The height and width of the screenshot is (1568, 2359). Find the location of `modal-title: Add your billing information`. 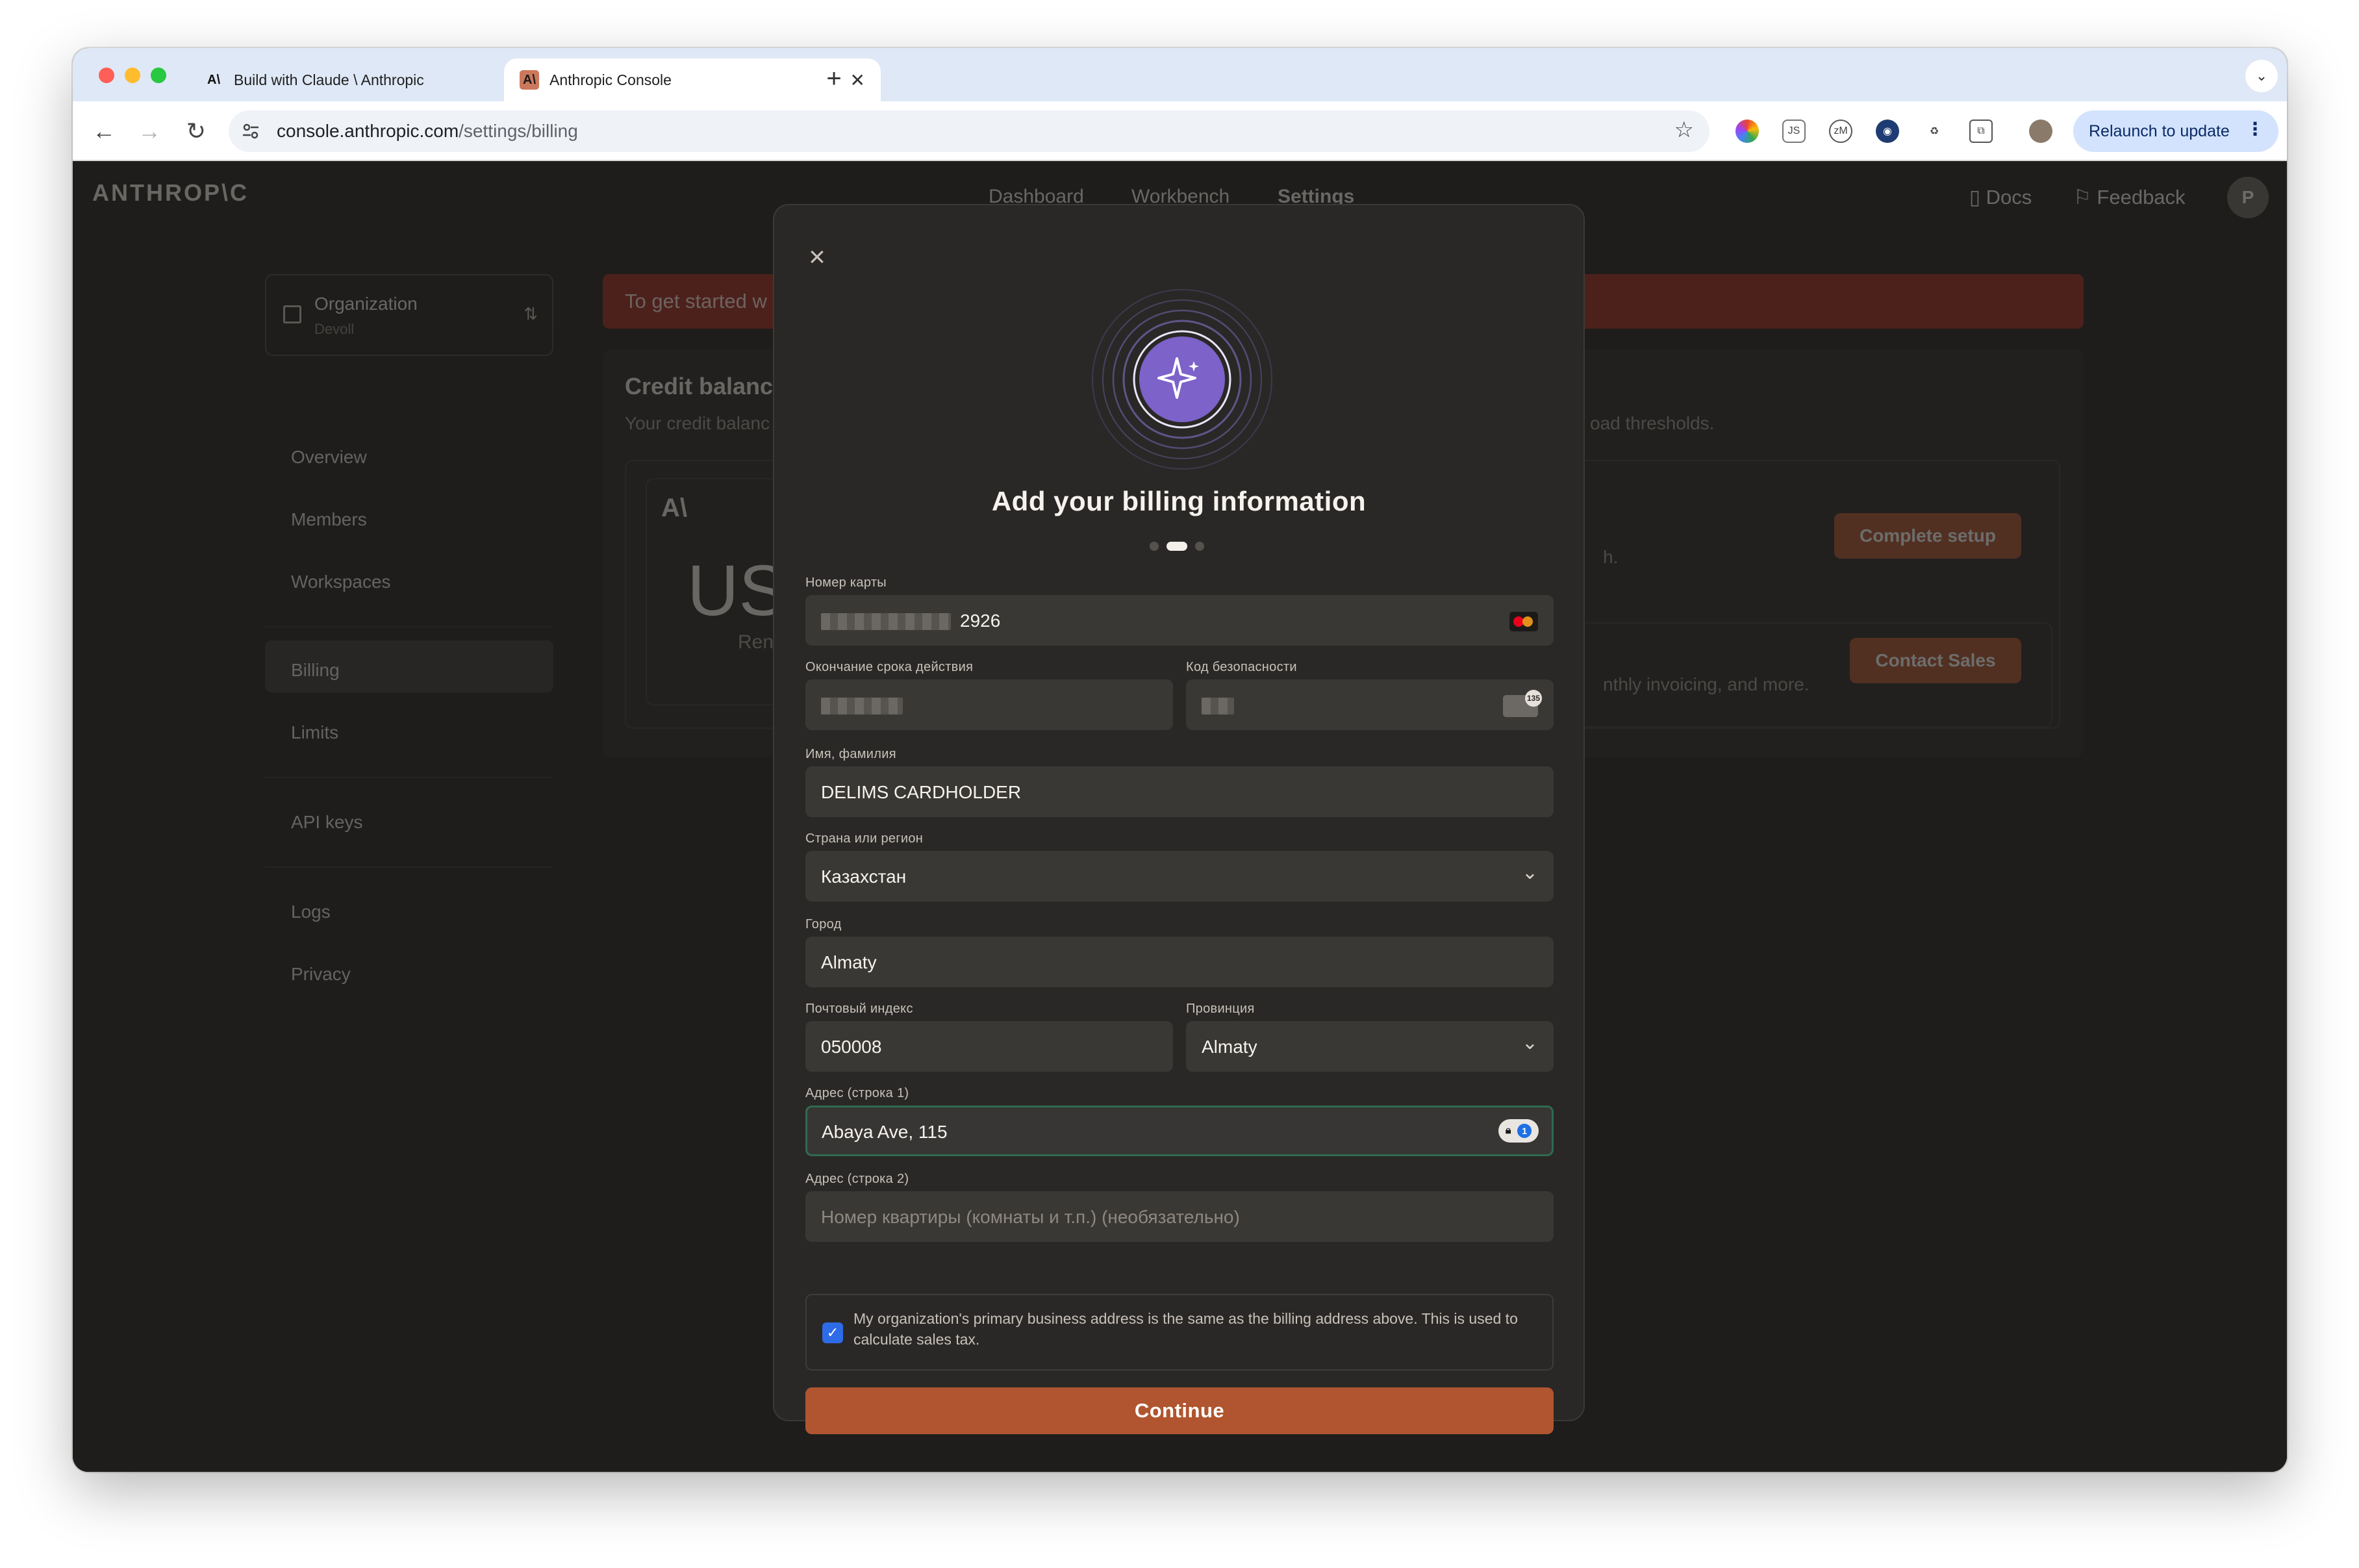

modal-title: Add your billing information is located at coordinates (1179, 501).